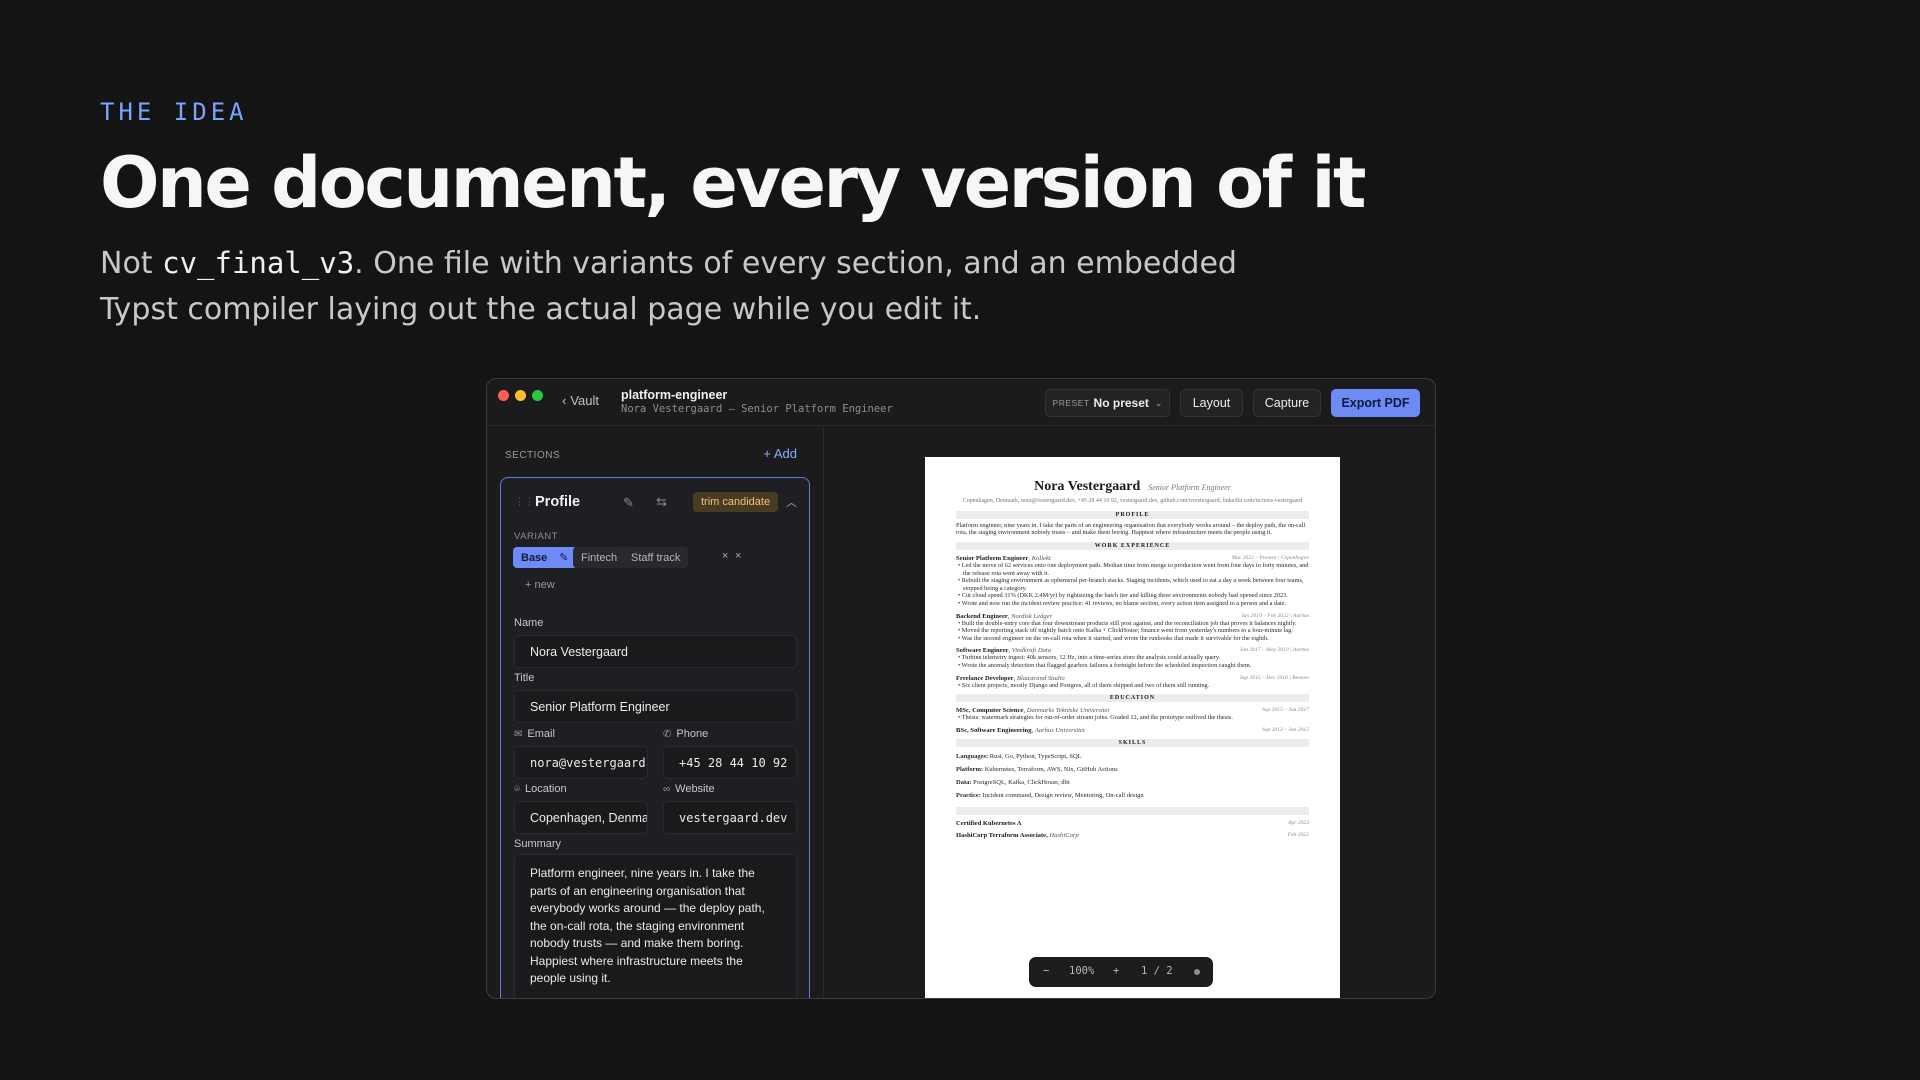 The height and width of the screenshot is (1080, 1920). I want to click on title-label: Title, so click(524, 678).